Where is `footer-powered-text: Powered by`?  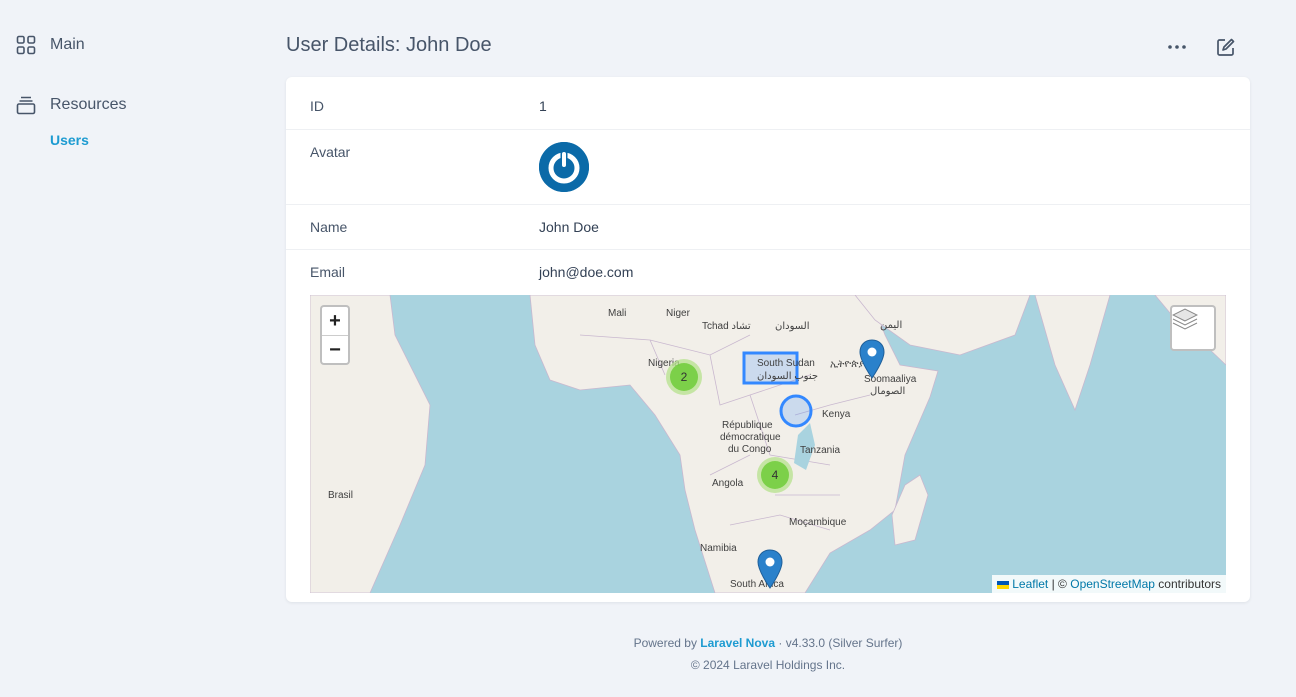 footer-powered-text: Powered by is located at coordinates (665, 643).